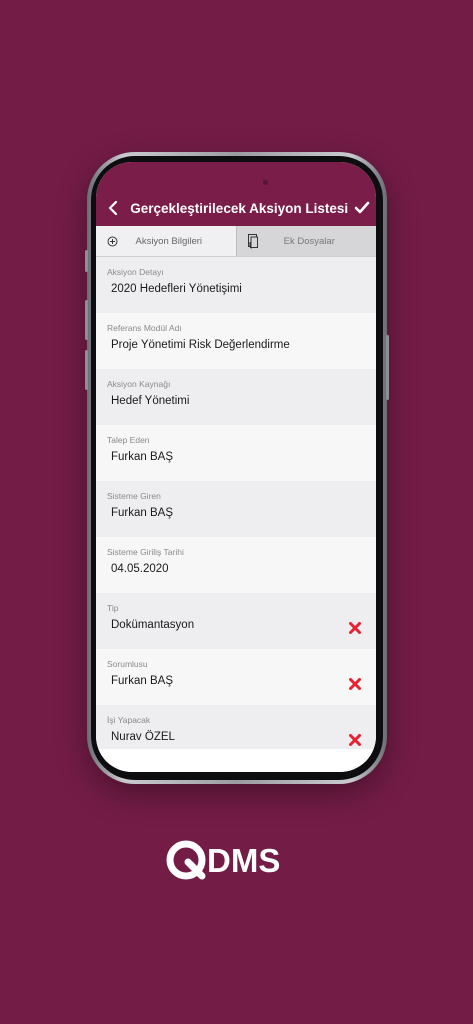  I want to click on field-value: Dokümantasyon, so click(153, 625).